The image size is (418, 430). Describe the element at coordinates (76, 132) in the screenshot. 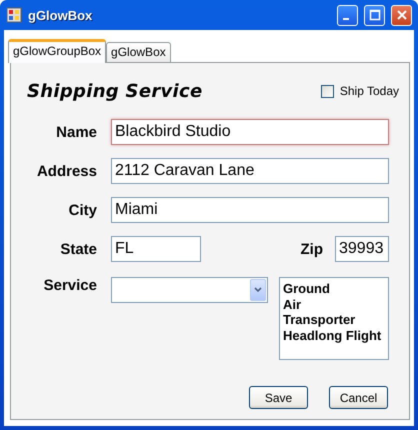

I see `field-label: Name` at that location.